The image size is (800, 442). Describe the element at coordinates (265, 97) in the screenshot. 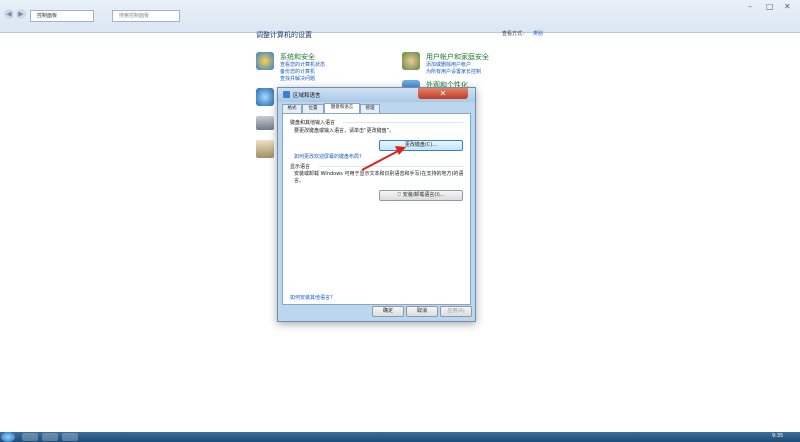

I see `network-icon` at that location.